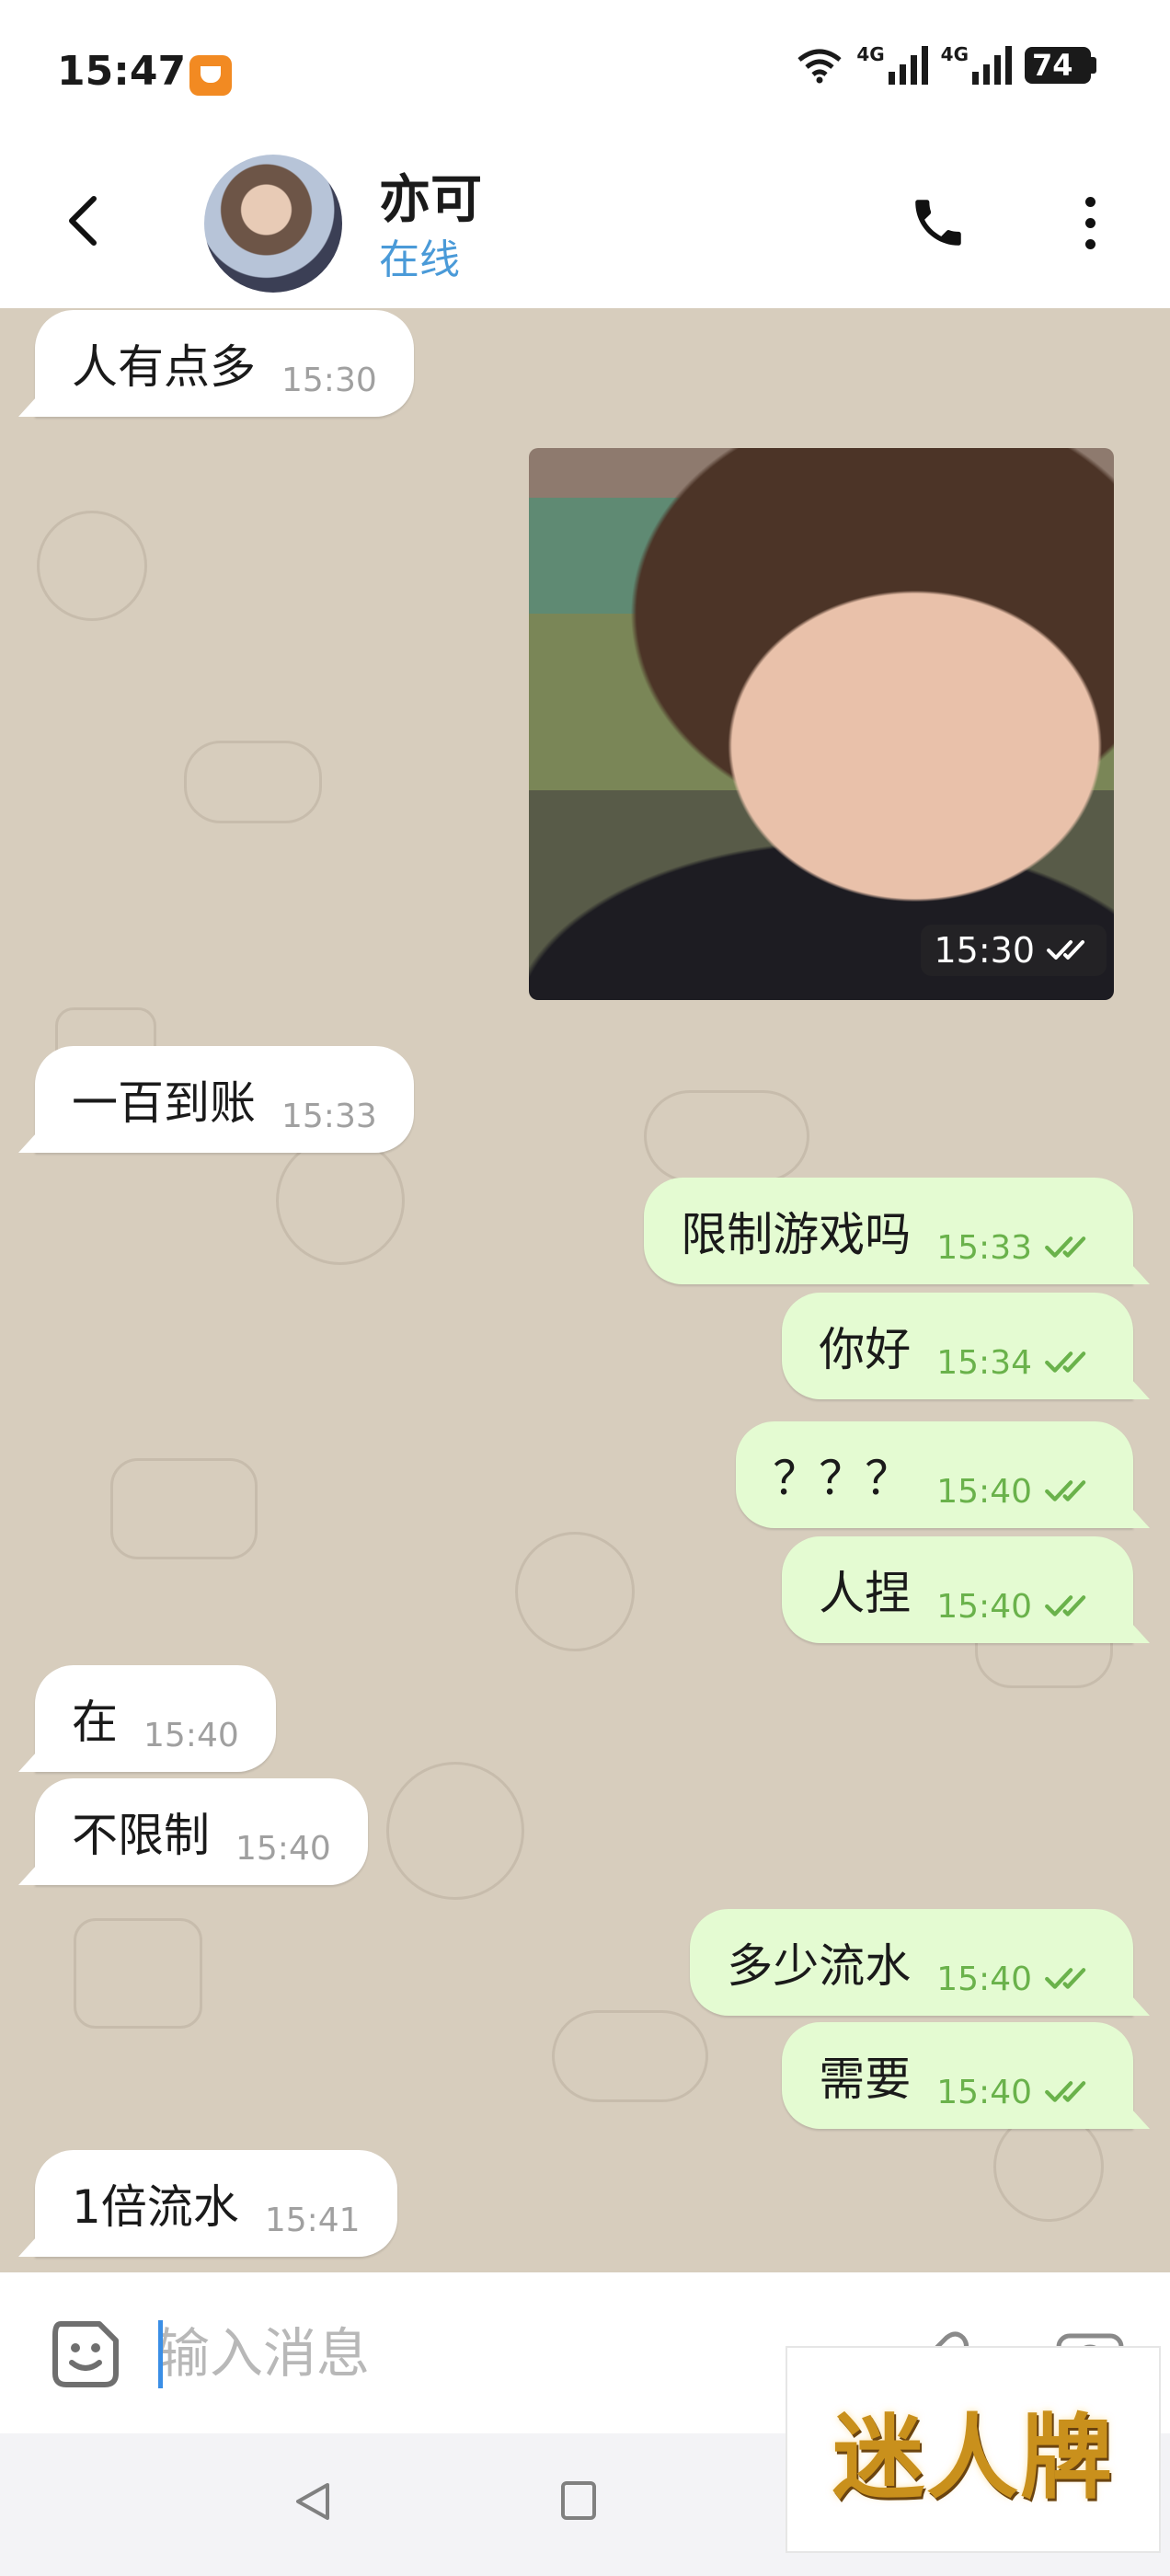 Image resolution: width=1170 pixels, height=2576 pixels. Describe the element at coordinates (796, 1234) in the screenshot. I see `message-text: 限制游戏吗` at that location.